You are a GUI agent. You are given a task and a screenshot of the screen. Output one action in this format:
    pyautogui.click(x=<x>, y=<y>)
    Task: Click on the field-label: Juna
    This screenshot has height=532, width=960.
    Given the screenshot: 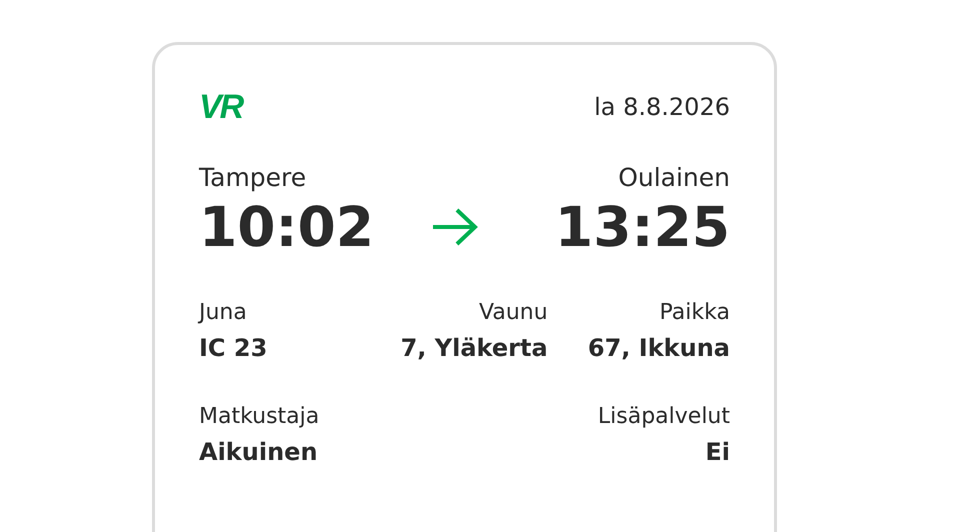 What is the action you would take?
    pyautogui.click(x=223, y=313)
    